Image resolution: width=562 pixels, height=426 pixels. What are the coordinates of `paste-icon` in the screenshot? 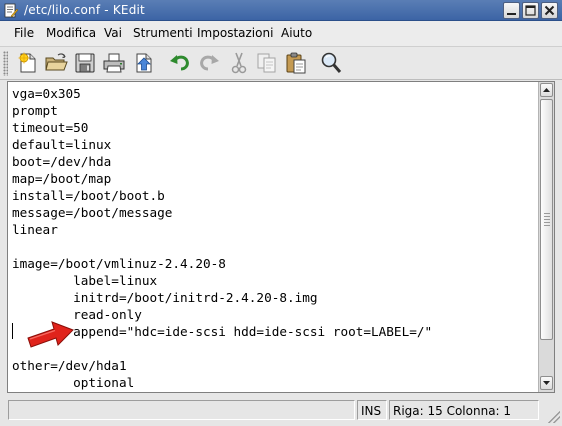 It's located at (296, 63).